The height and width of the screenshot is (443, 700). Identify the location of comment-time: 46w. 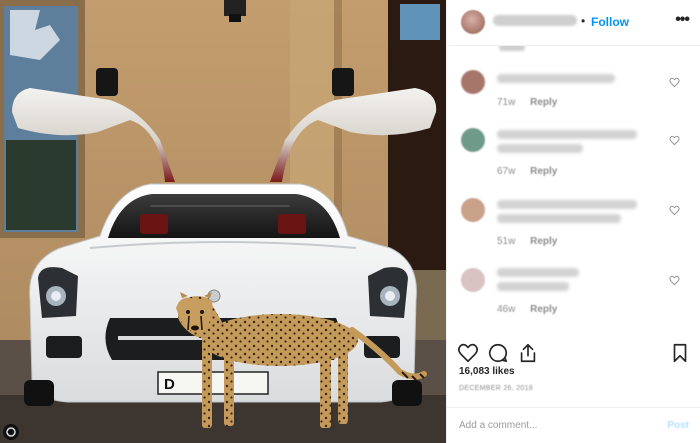
(506, 309).